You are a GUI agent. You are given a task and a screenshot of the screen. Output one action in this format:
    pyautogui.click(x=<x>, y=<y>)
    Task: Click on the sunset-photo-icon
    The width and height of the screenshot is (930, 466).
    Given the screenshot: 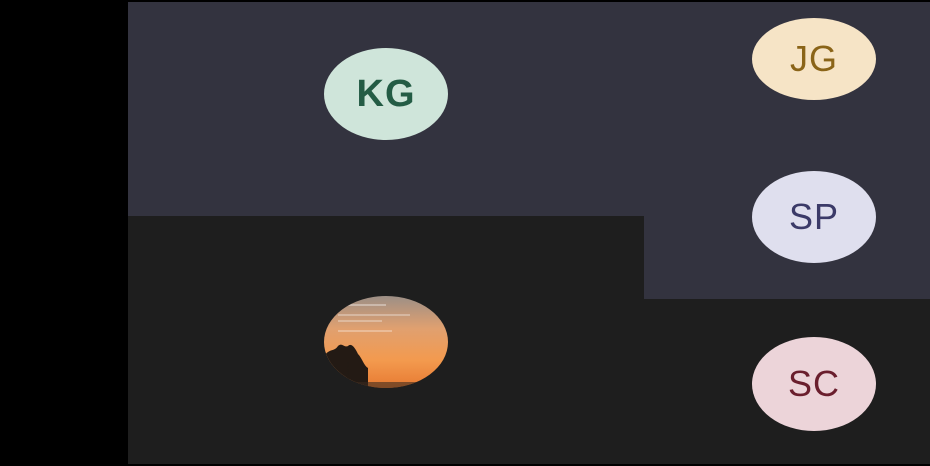 What is the action you would take?
    pyautogui.click(x=386, y=342)
    